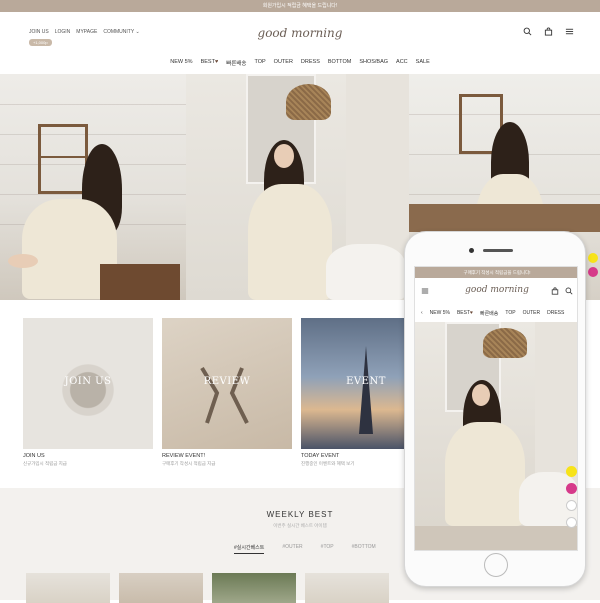 The width and height of the screenshot is (600, 603). Describe the element at coordinates (207, 588) in the screenshot. I see `product-thumbnails` at that location.